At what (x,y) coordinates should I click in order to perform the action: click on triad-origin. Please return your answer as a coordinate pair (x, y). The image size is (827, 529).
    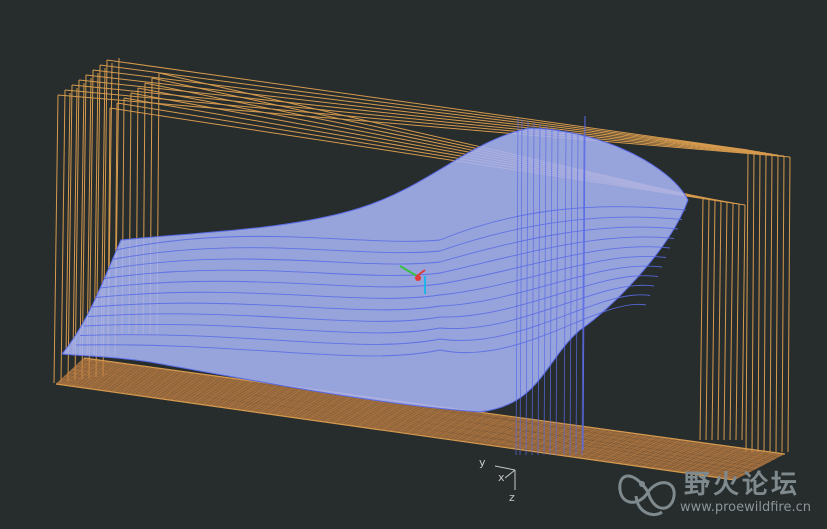
    Looking at the image, I should click on (418, 278).